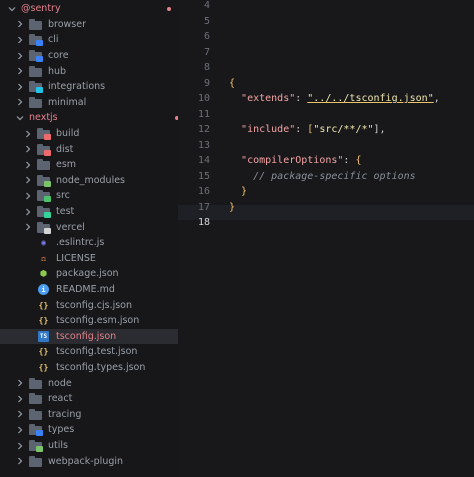  What do you see at coordinates (206, 21) in the screenshot?
I see `line-number: 5` at bounding box center [206, 21].